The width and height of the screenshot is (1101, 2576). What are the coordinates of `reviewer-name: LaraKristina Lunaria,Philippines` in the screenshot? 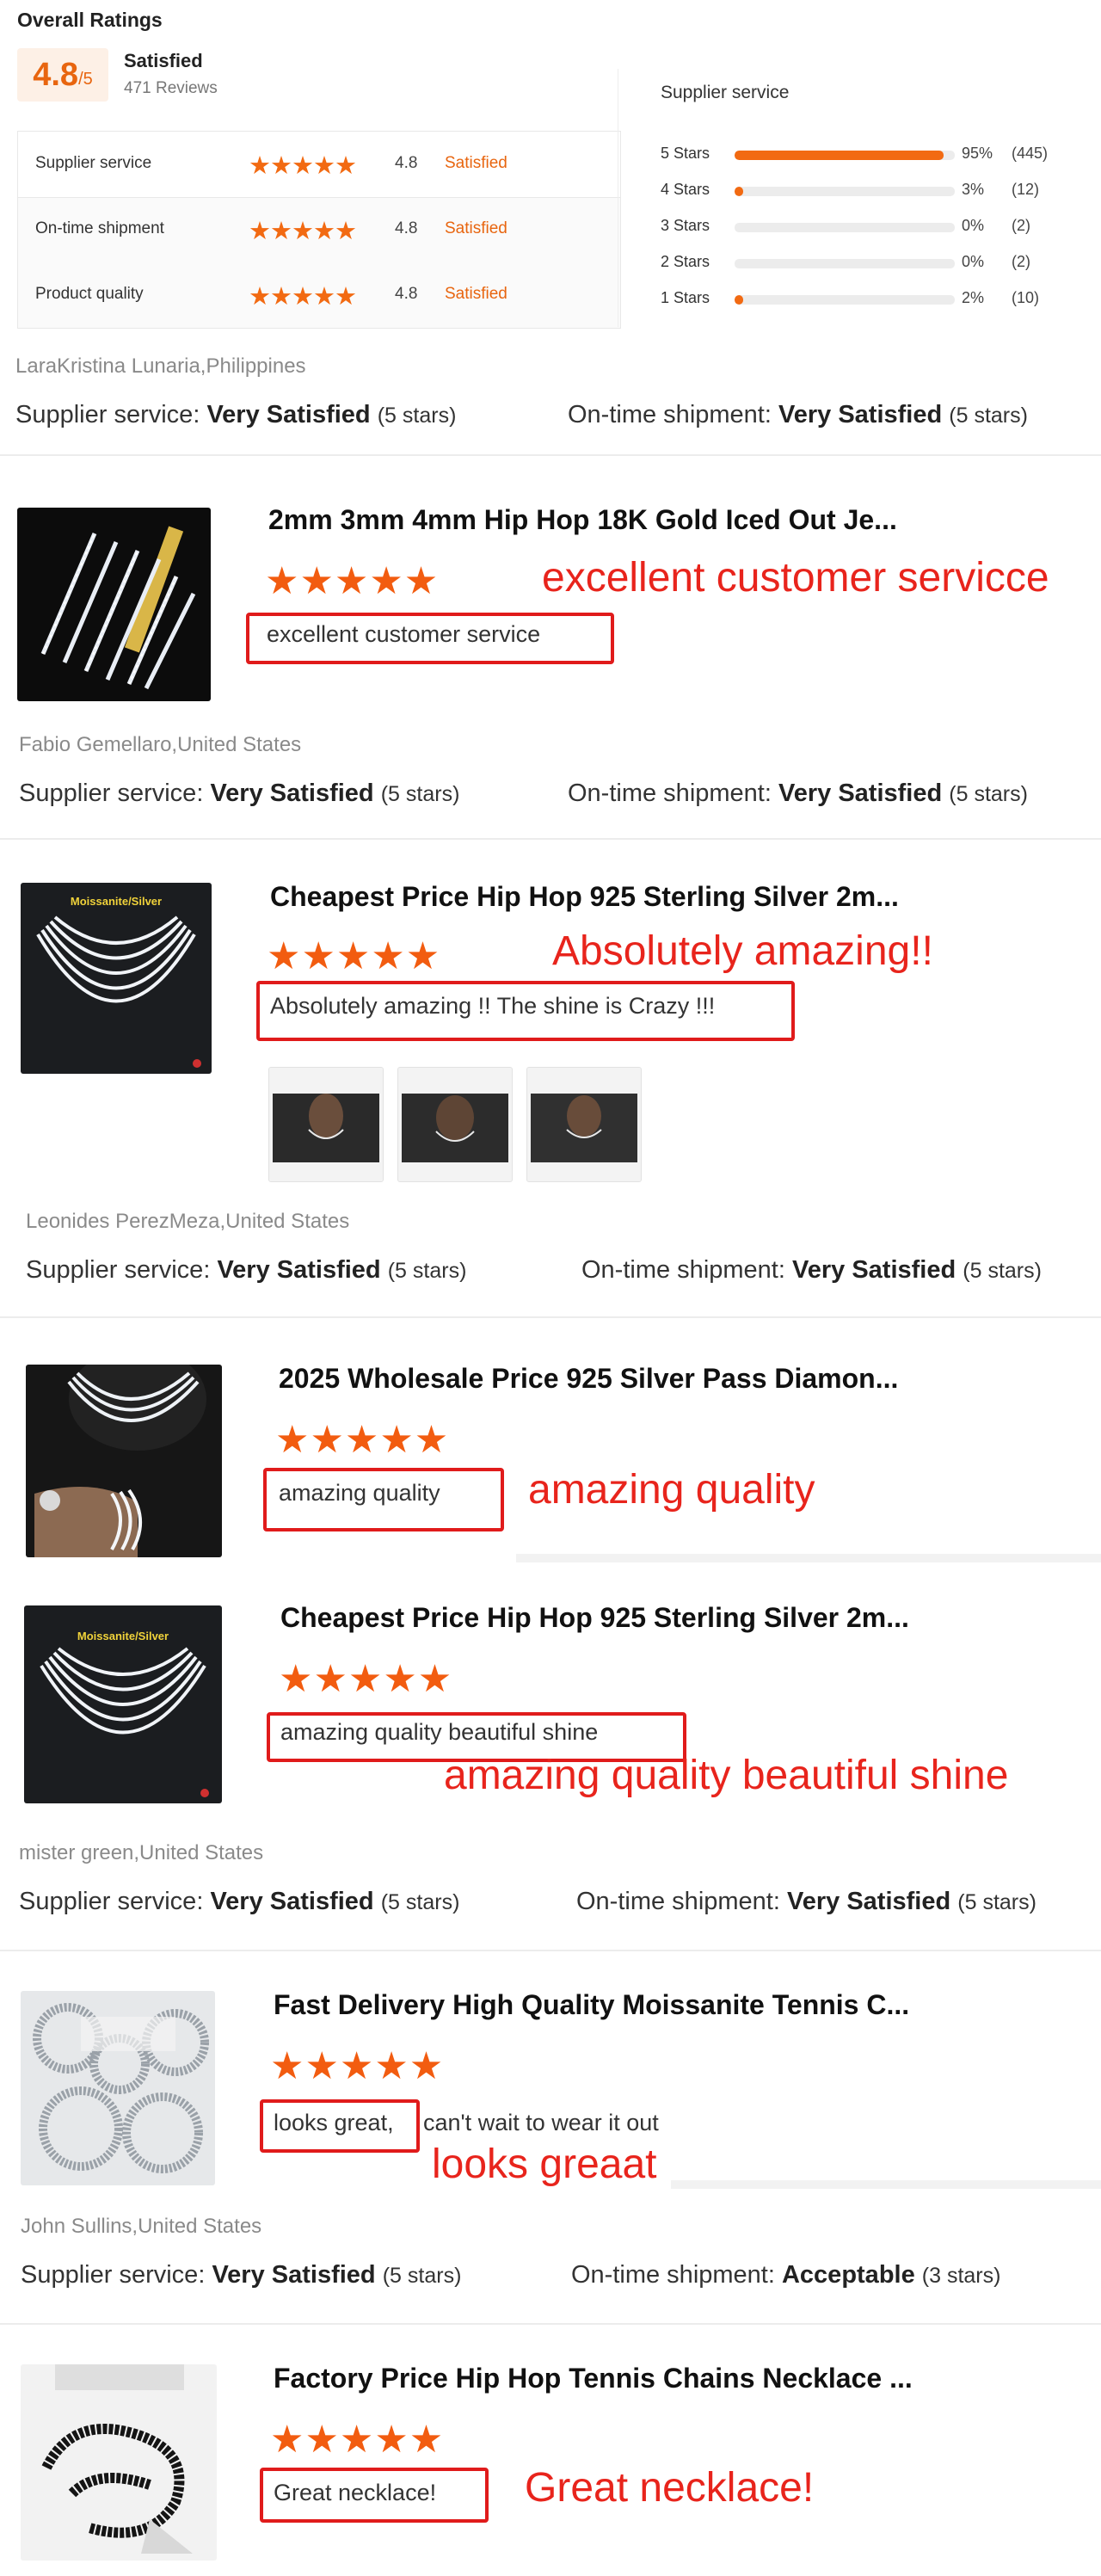 It's located at (160, 366).